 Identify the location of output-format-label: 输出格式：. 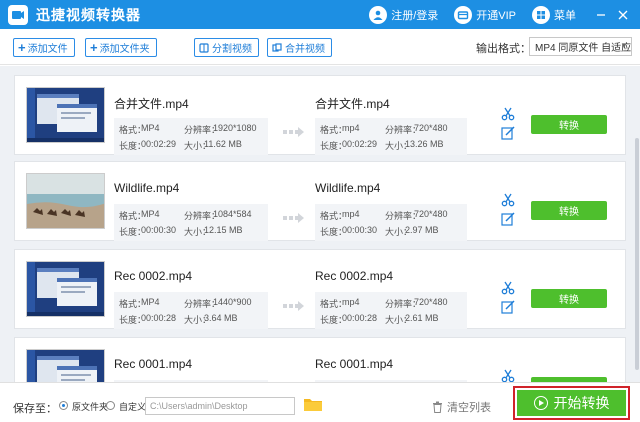
(503, 49).